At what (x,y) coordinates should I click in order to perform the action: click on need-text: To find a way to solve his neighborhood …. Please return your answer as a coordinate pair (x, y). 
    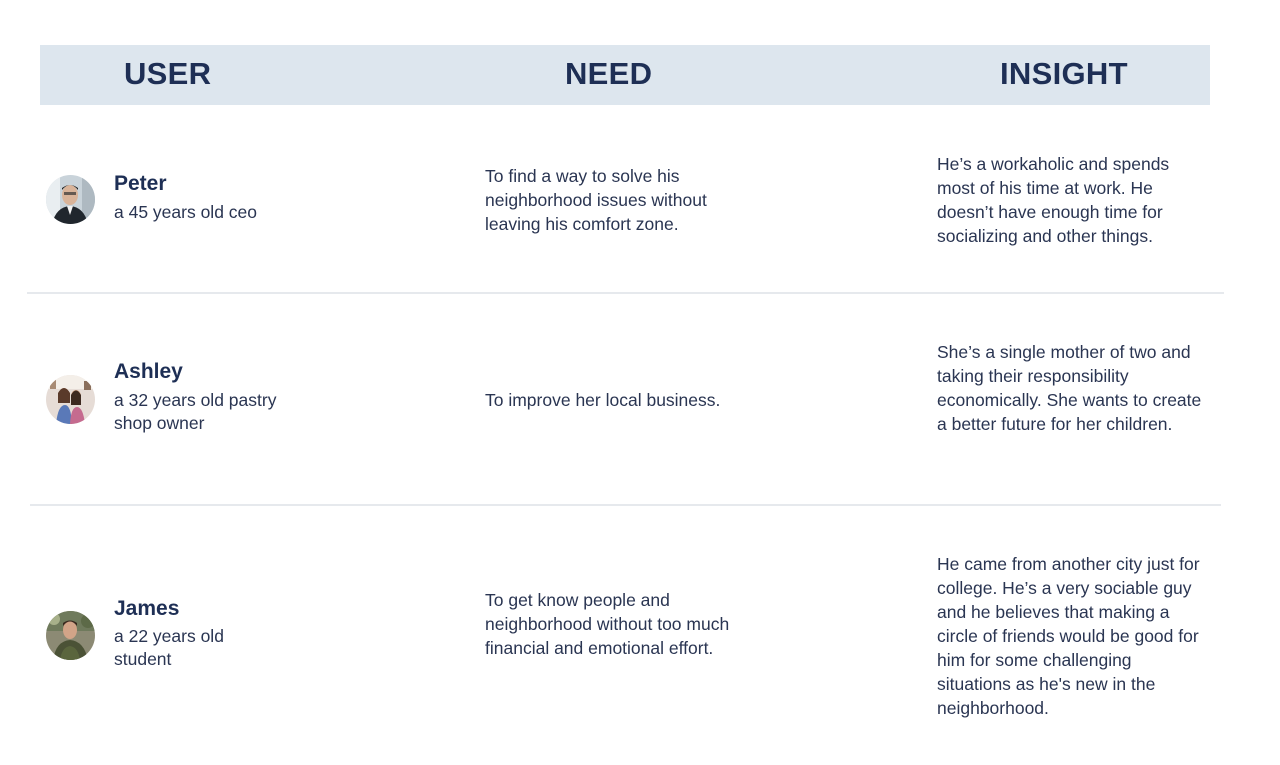
    Looking at the image, I should click on (596, 200).